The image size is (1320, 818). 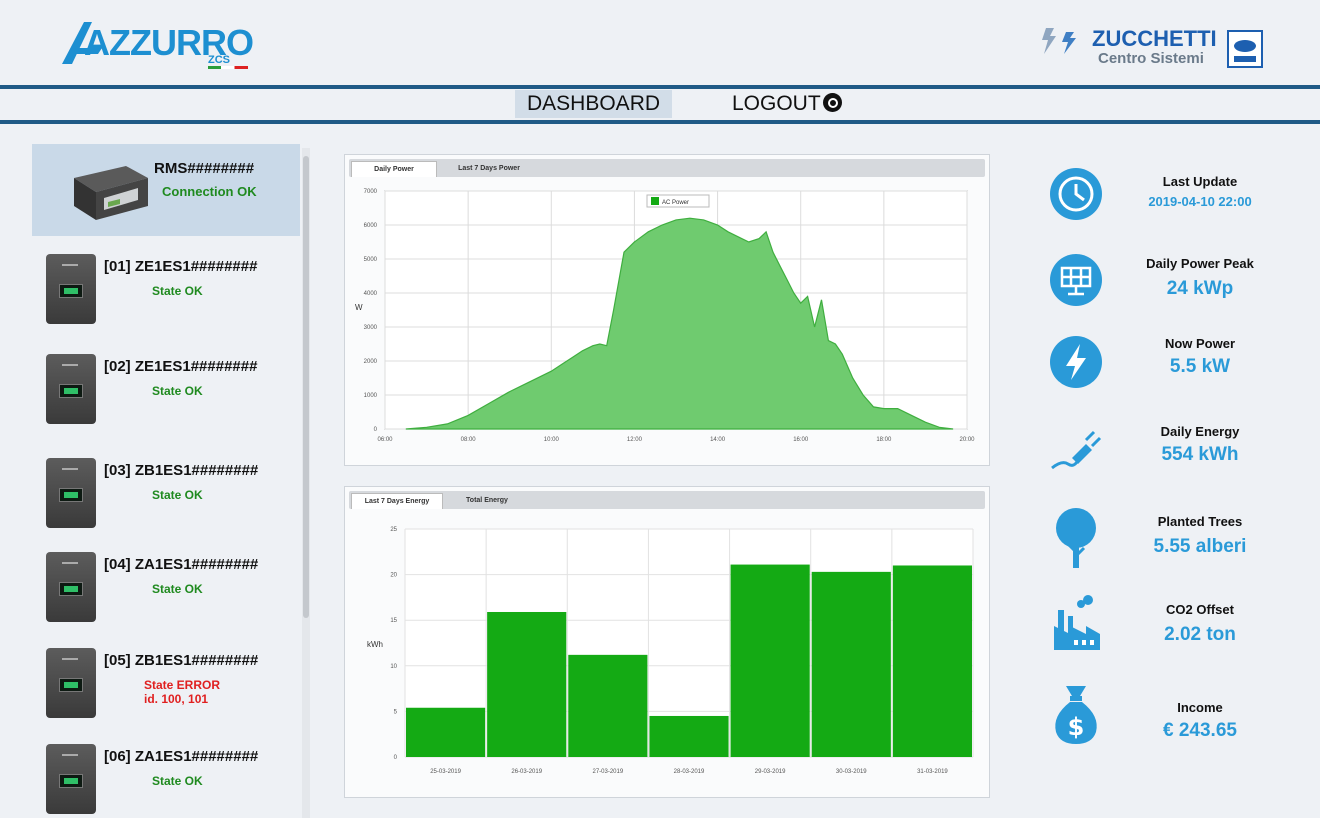 I want to click on stat-value: 2019-04-10 22:00, so click(x=1200, y=201).